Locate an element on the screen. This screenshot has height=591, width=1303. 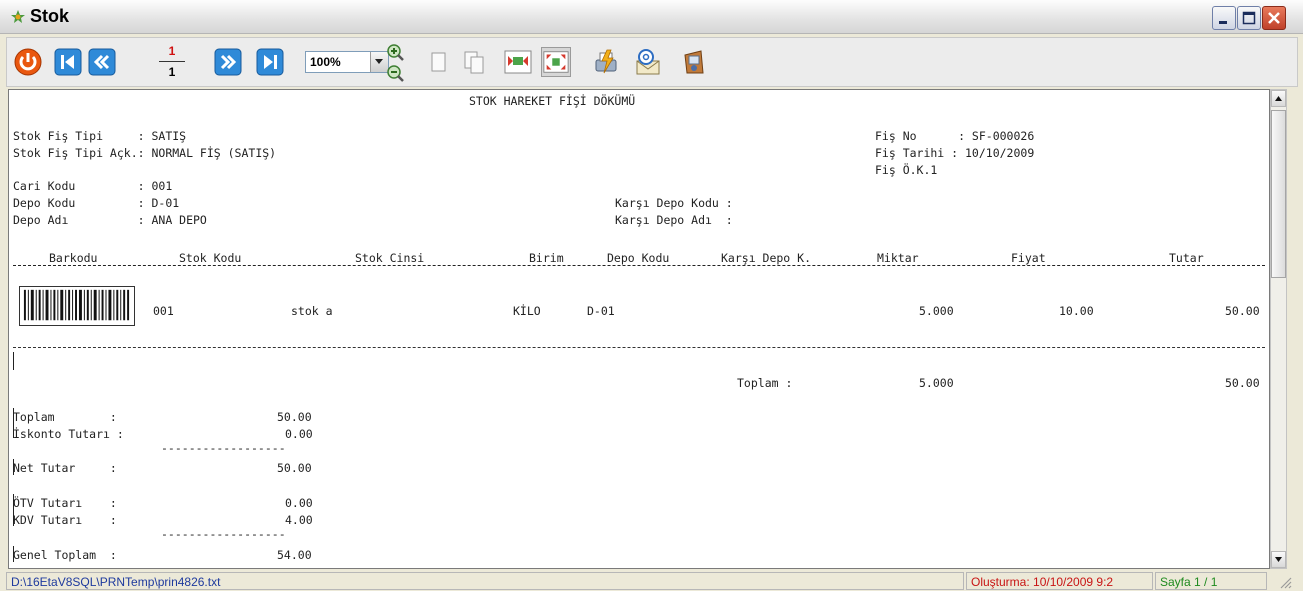
scroll-up-button is located at coordinates (1278, 98).